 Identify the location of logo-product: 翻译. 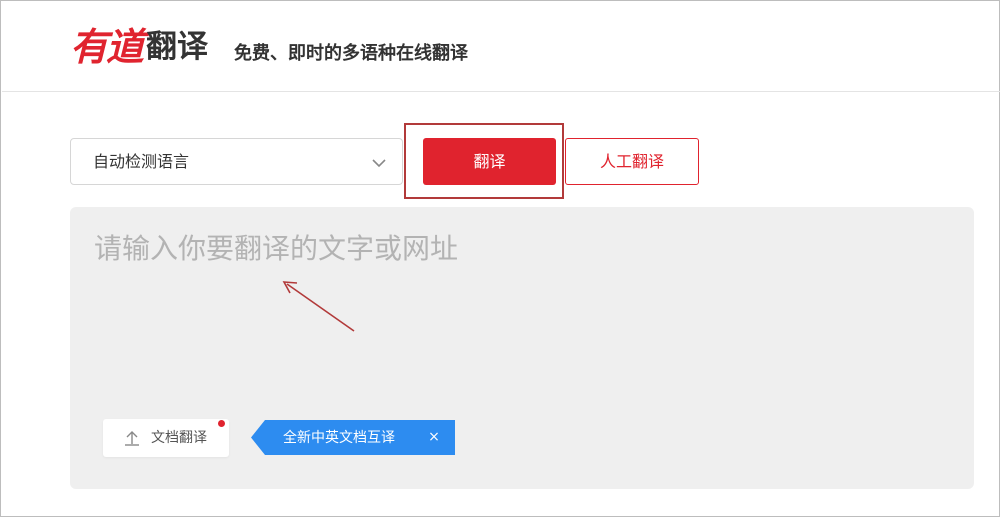
(177, 47).